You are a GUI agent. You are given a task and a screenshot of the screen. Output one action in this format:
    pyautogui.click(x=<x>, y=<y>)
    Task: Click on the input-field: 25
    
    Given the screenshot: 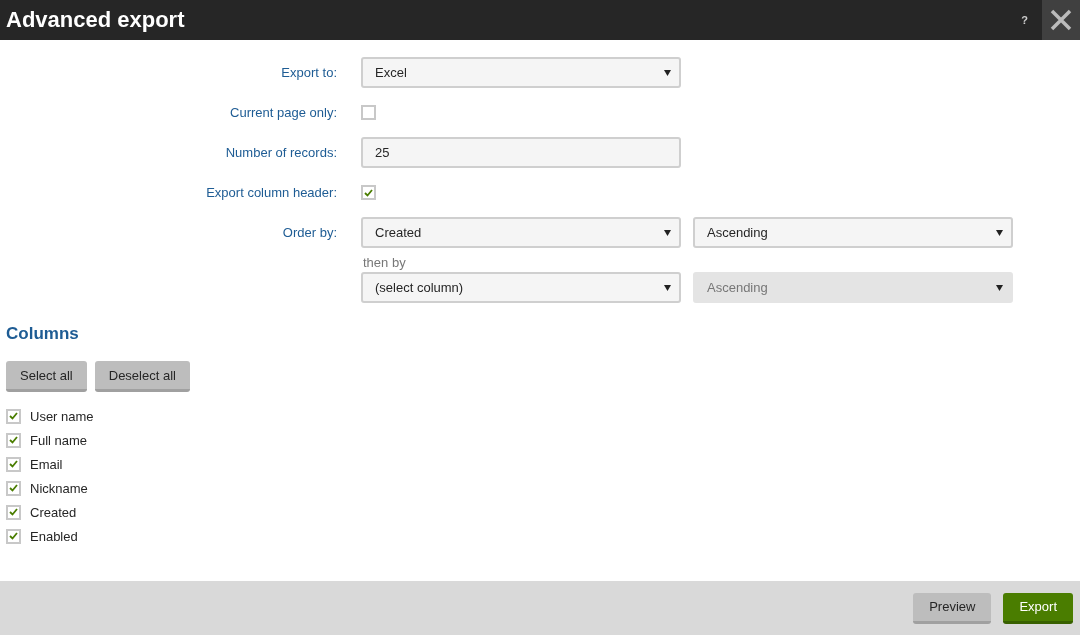 What is the action you would take?
    pyautogui.click(x=521, y=152)
    